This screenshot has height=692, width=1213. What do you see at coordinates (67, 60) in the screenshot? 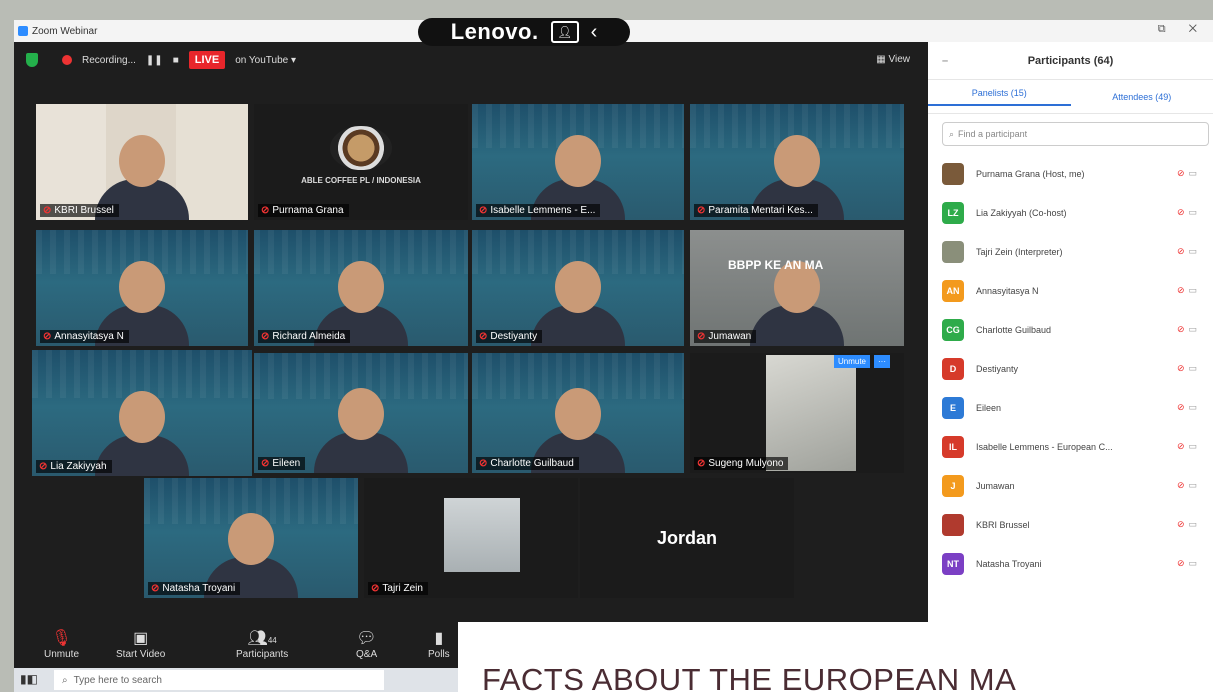
I see `recording-icon` at bounding box center [67, 60].